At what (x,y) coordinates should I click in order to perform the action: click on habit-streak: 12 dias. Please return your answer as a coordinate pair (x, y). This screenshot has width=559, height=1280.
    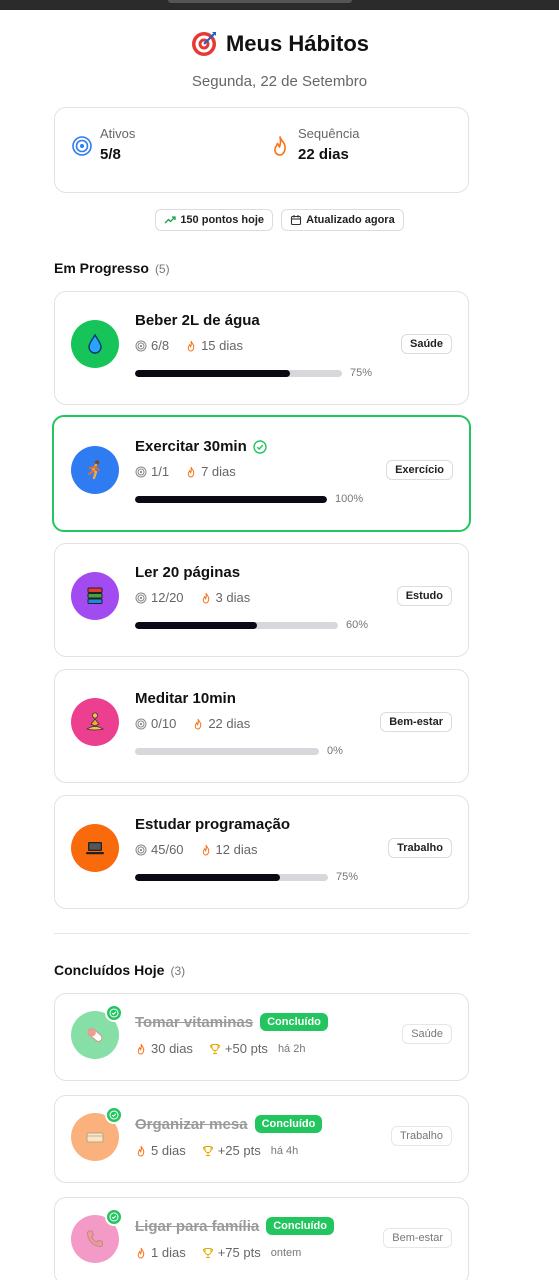
    Looking at the image, I should click on (236, 849).